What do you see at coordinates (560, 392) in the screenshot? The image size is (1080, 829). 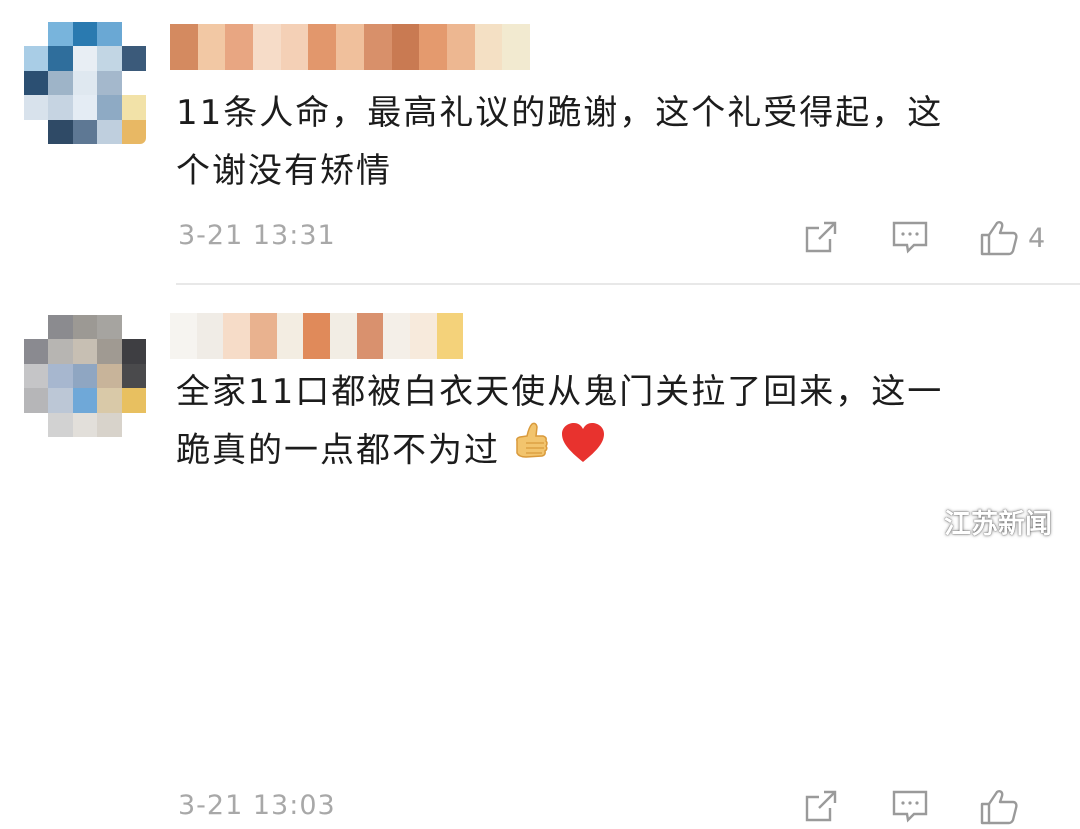 I see `comment-text-line: 全家11口都被白衣天使从鬼门关拉了回来，这一` at bounding box center [560, 392].